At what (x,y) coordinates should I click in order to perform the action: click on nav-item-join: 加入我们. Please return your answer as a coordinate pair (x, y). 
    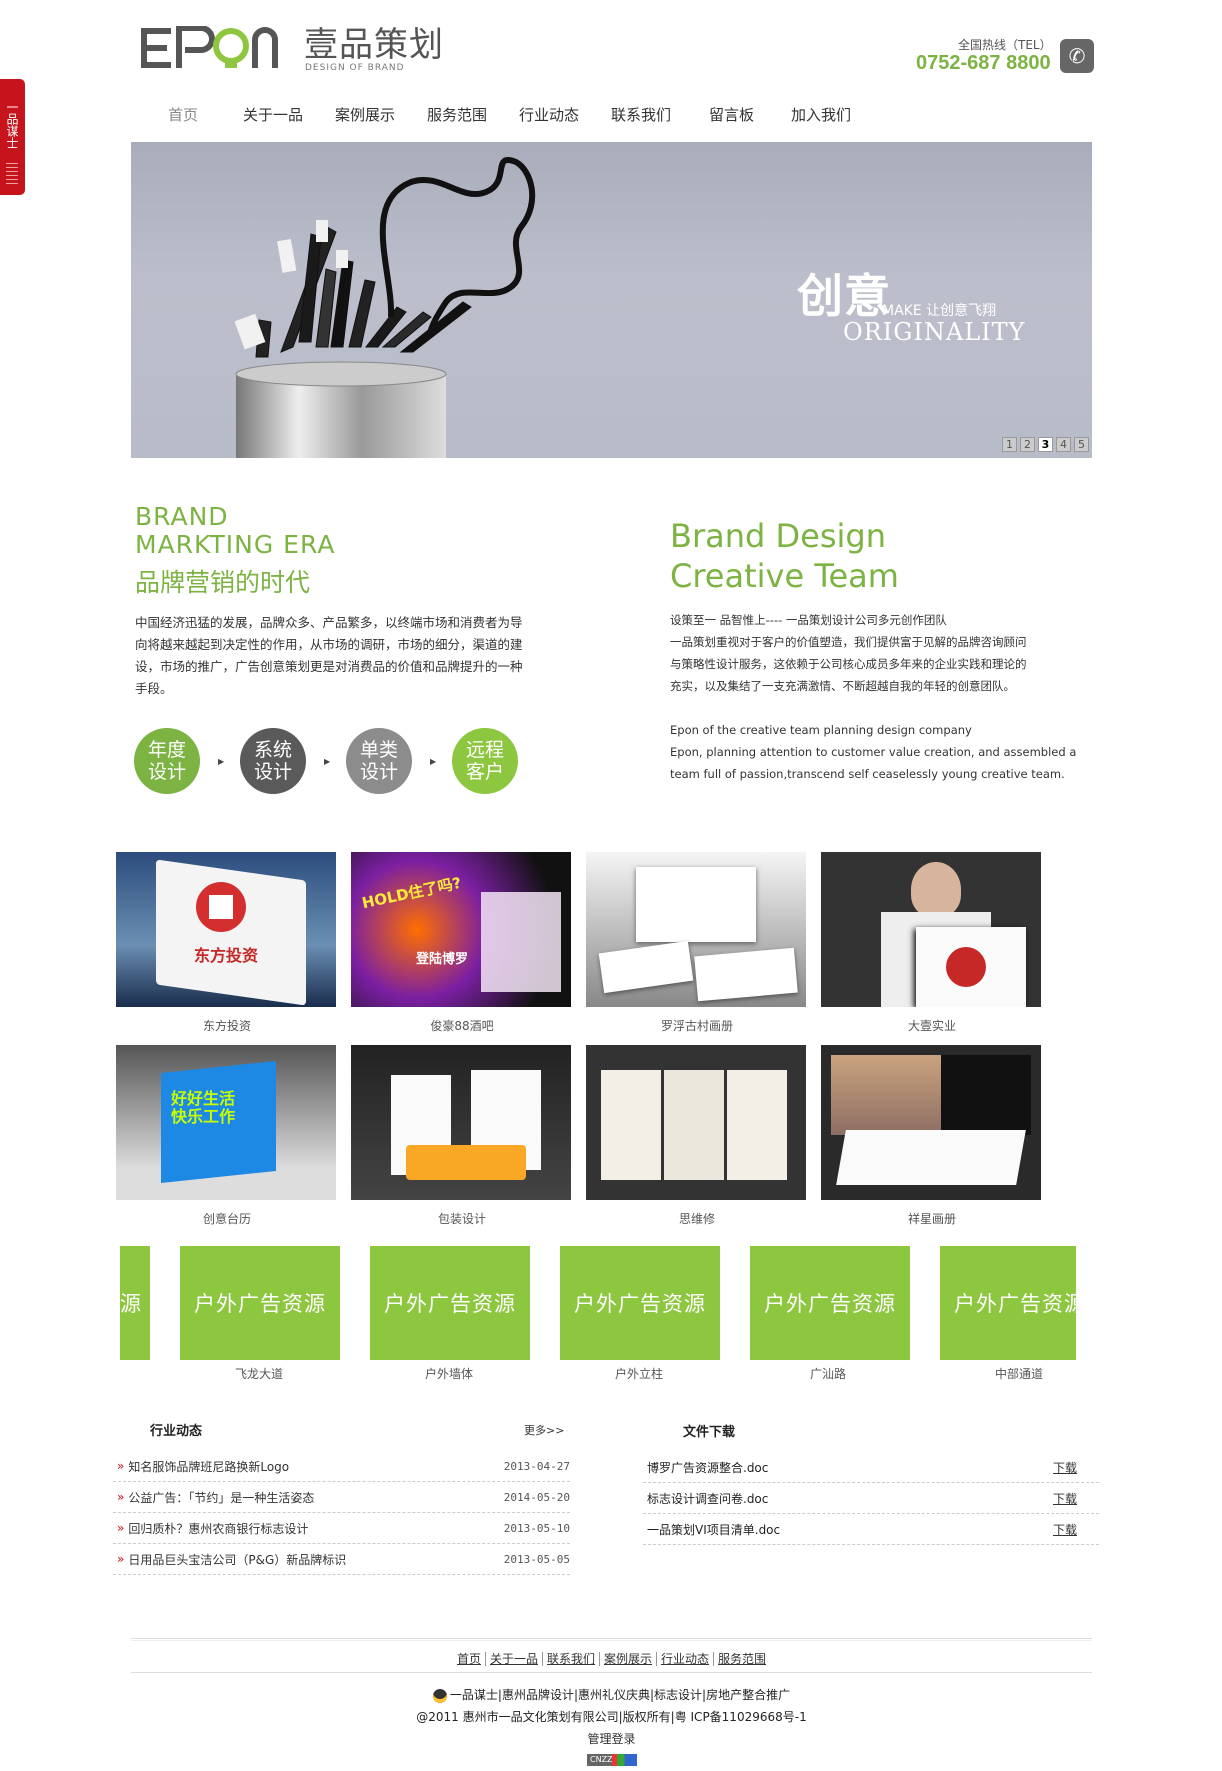
    Looking at the image, I should click on (821, 114).